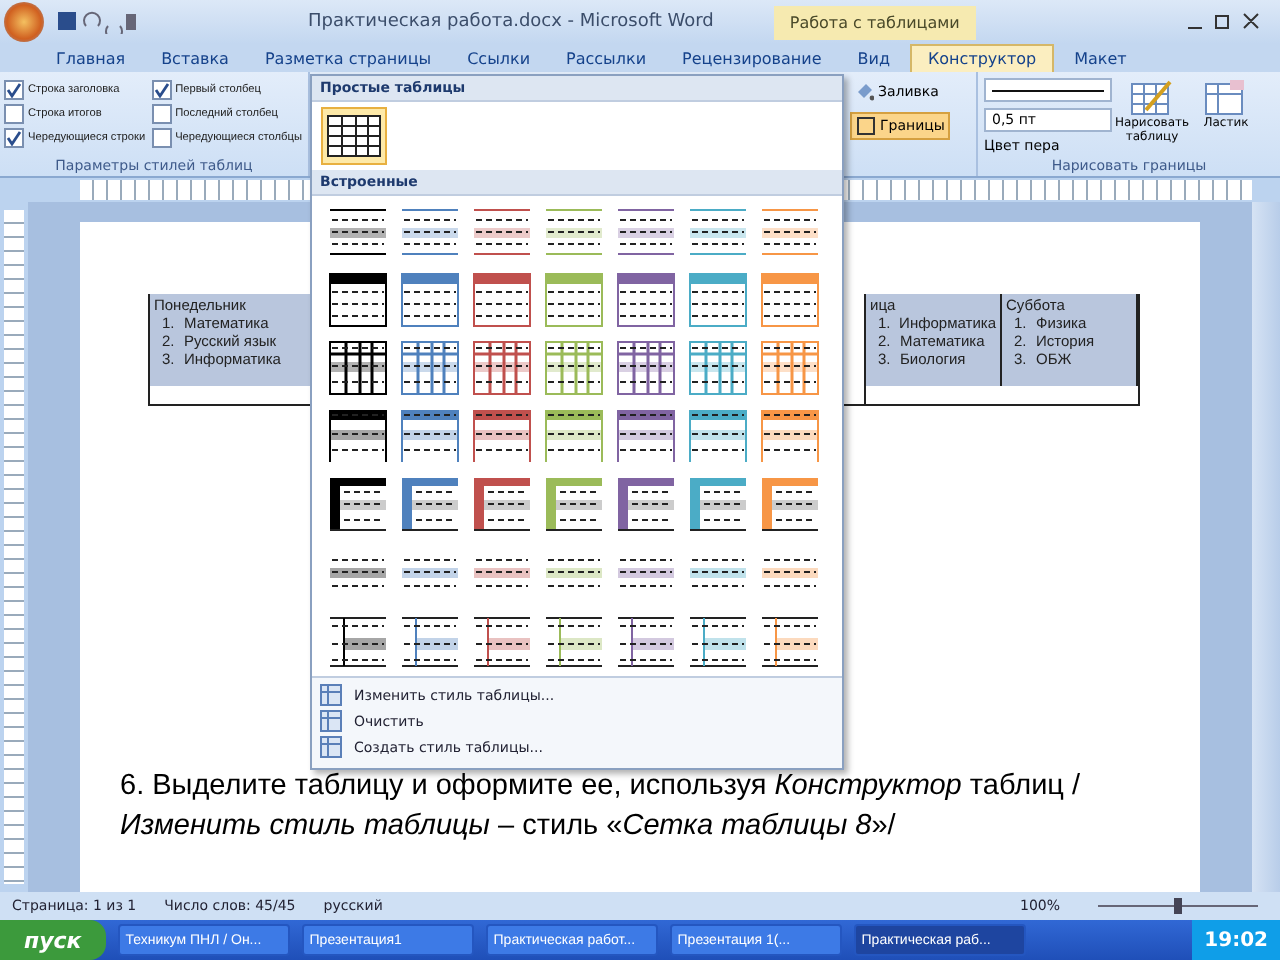 This screenshot has height=960, width=1280. Describe the element at coordinates (1224, 22) in the screenshot. I see `window-controls-icon` at that location.